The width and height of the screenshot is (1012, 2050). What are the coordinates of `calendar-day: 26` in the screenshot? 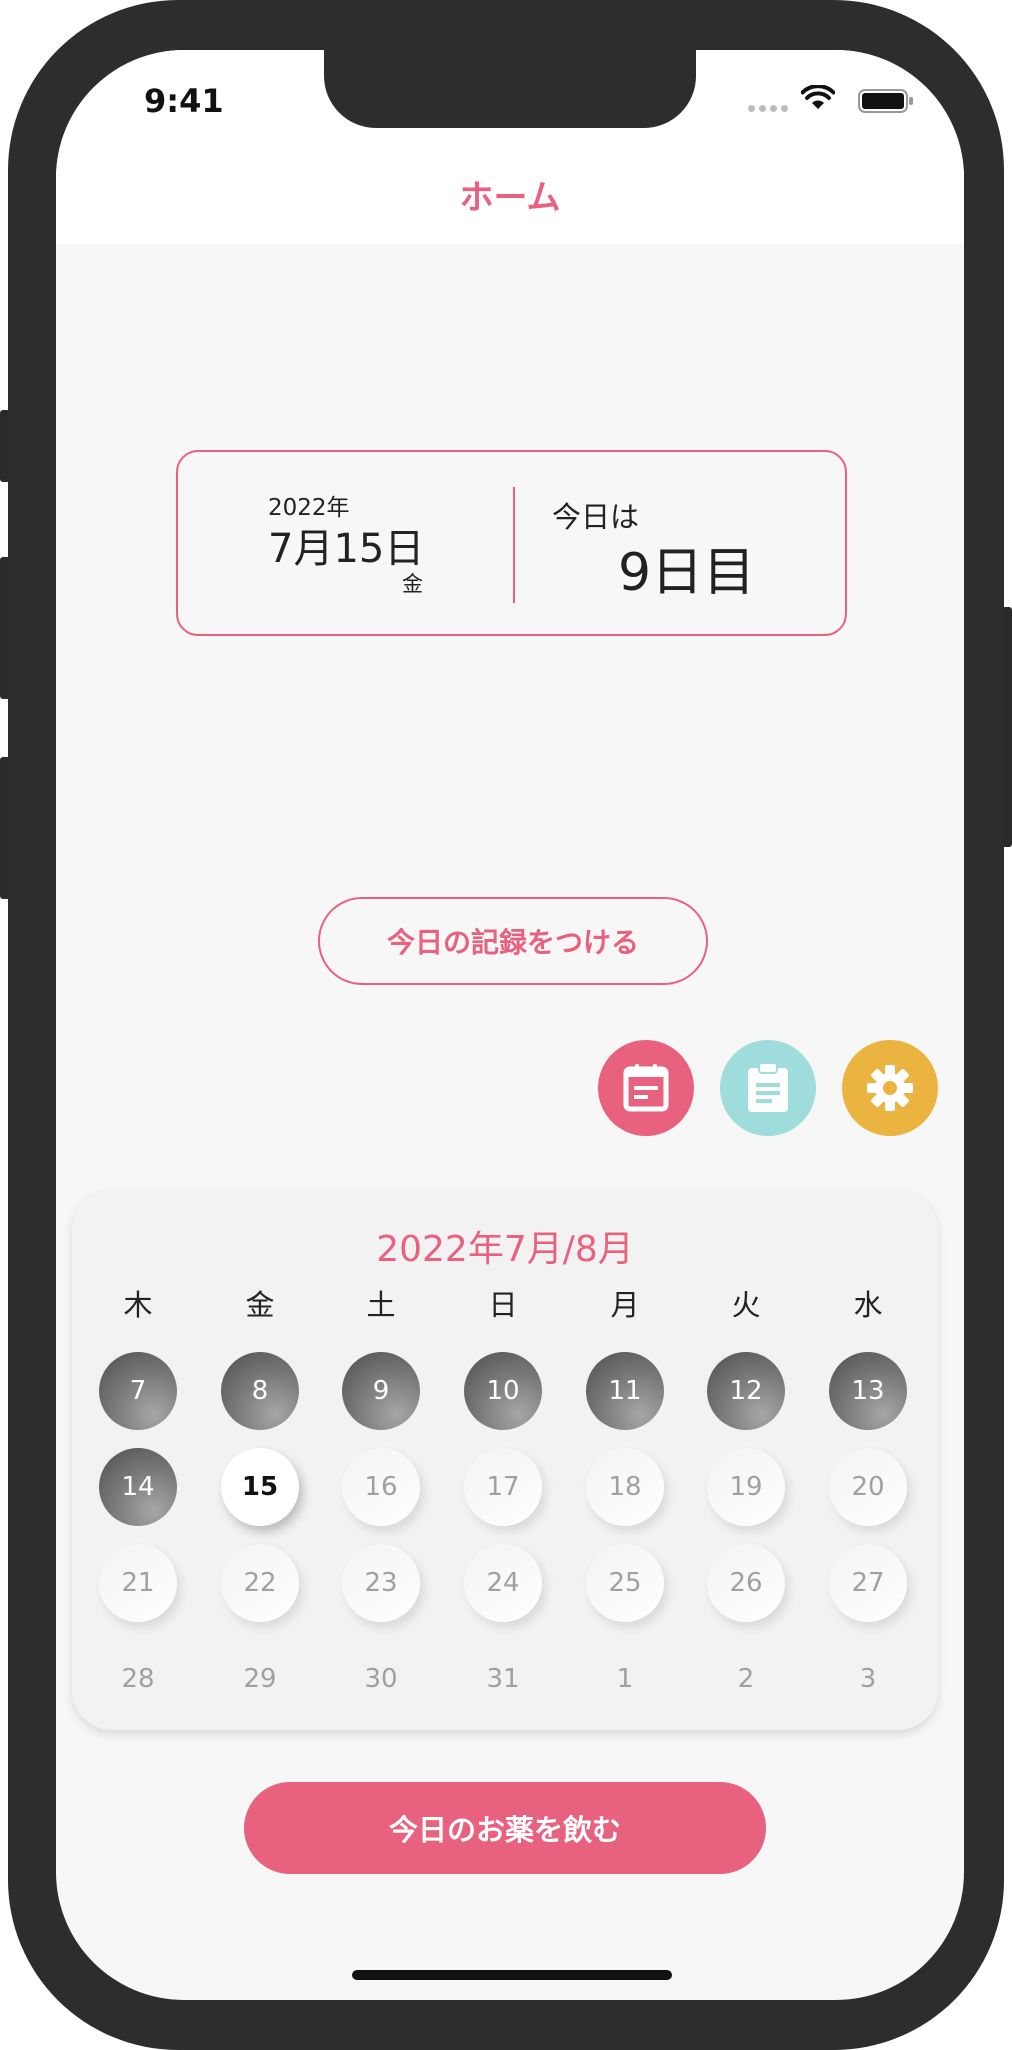 It's located at (746, 1583).